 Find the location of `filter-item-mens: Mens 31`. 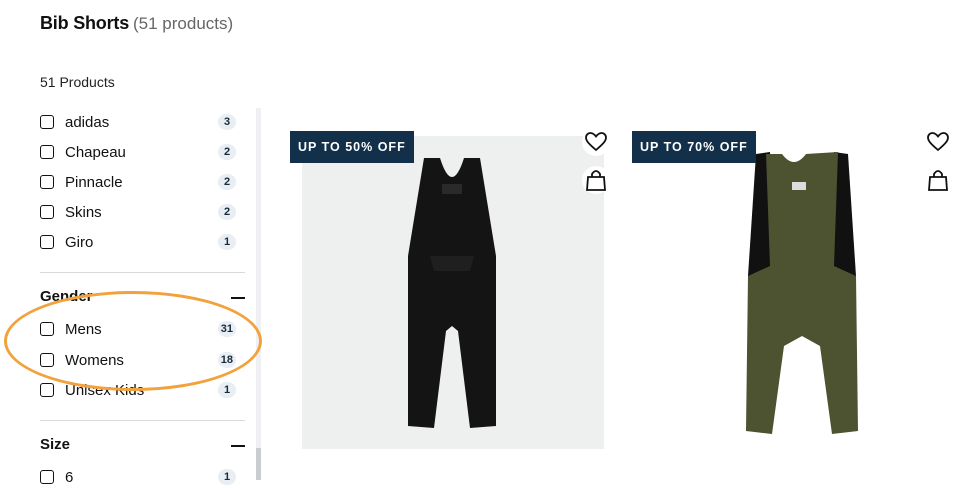

filter-item-mens: Mens 31 is located at coordinates (138, 329).